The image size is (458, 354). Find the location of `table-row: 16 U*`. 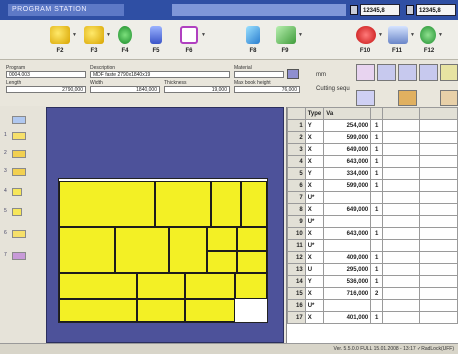

table-row: 16 U* is located at coordinates (372, 305).